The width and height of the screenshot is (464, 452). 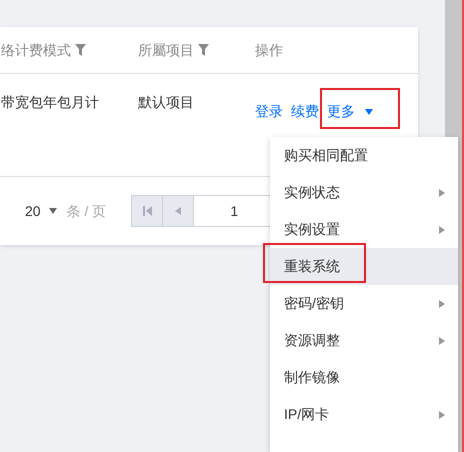 What do you see at coordinates (350, 111) in the screenshot?
I see `more-button: 更多` at bounding box center [350, 111].